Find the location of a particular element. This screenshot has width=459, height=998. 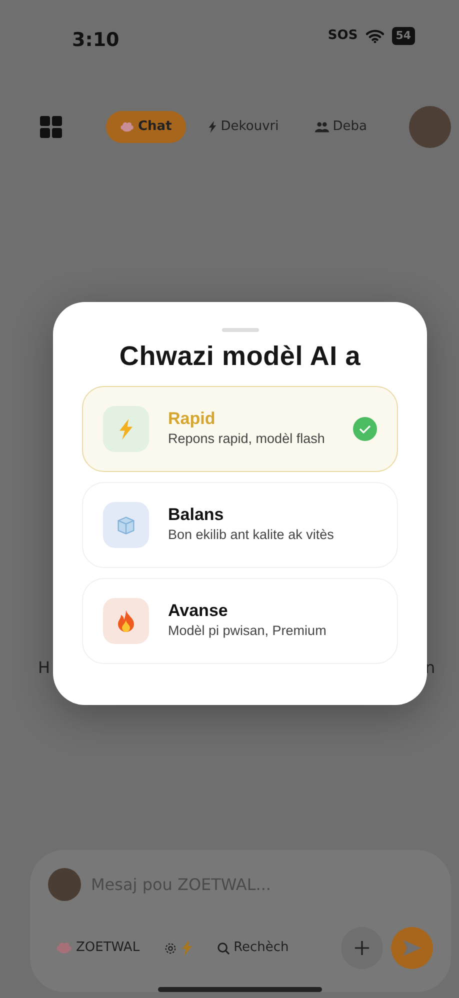

sheet-title: Chwazi modèl AI a is located at coordinates (240, 356).